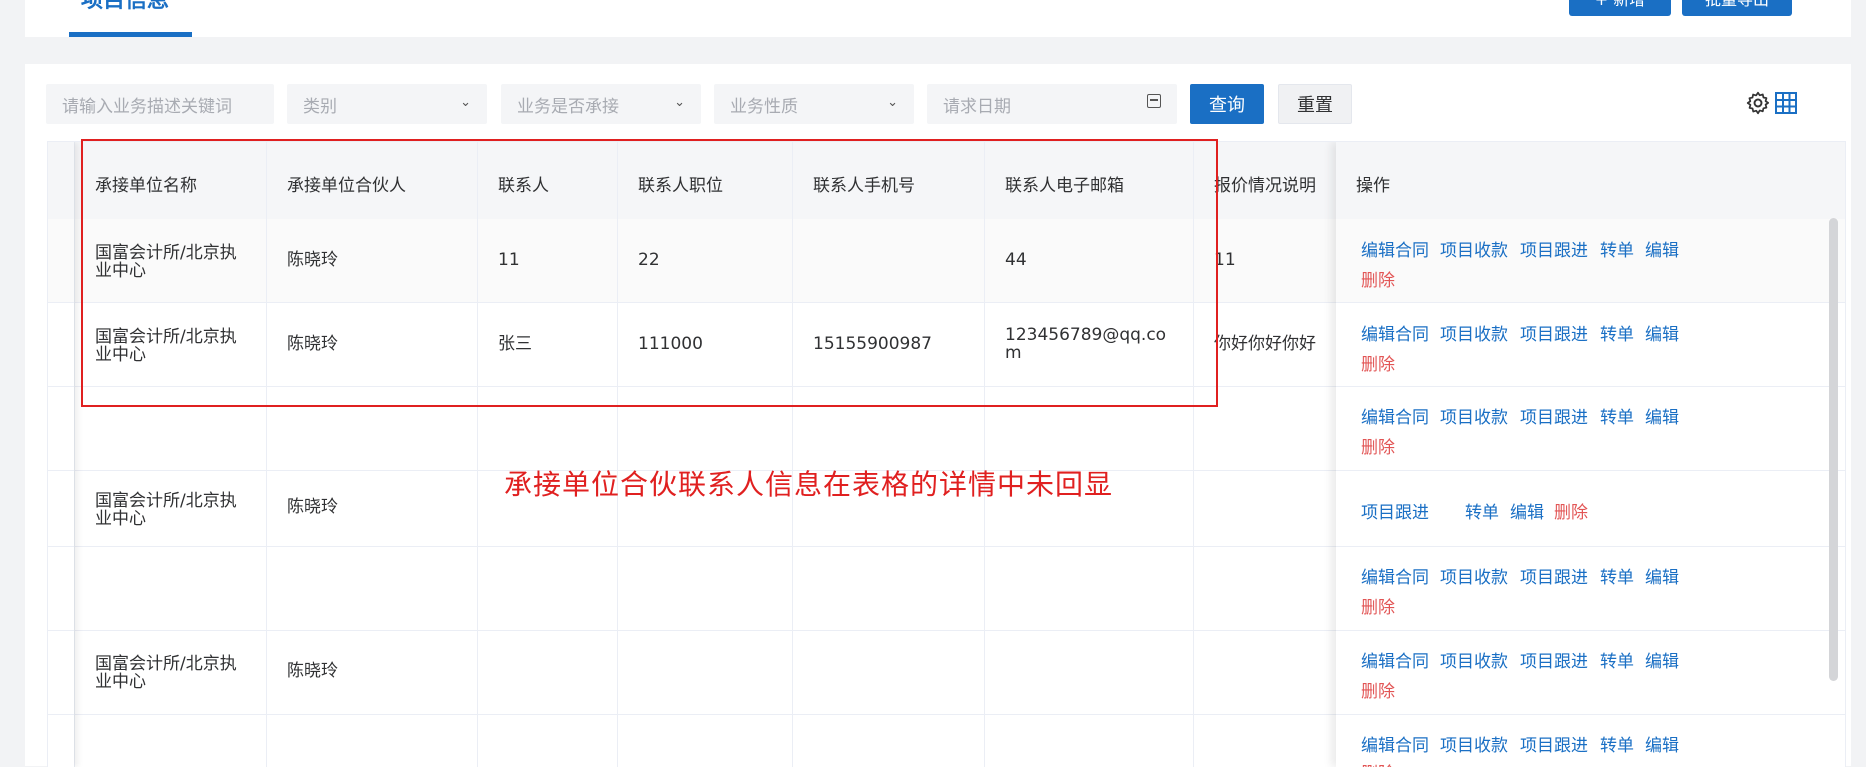  Describe the element at coordinates (1758, 103) in the screenshot. I see `gear-icon` at that location.